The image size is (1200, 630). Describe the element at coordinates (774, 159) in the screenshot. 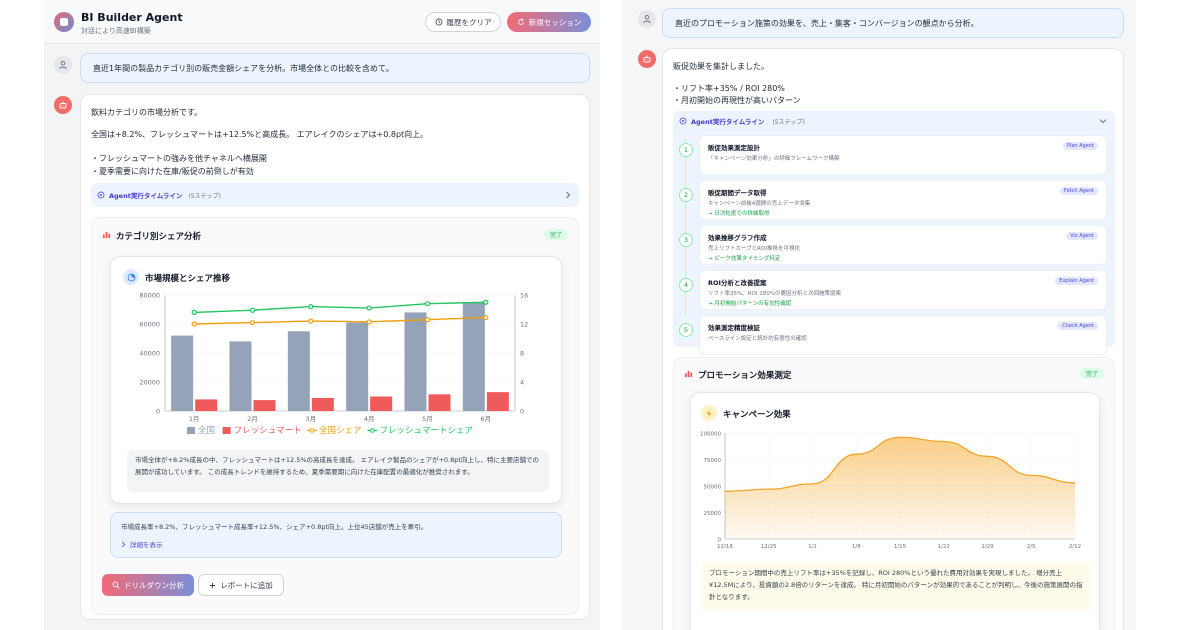

I see `step-description: 「キャンペーン効果分析」の評価フレームワーク構築` at that location.